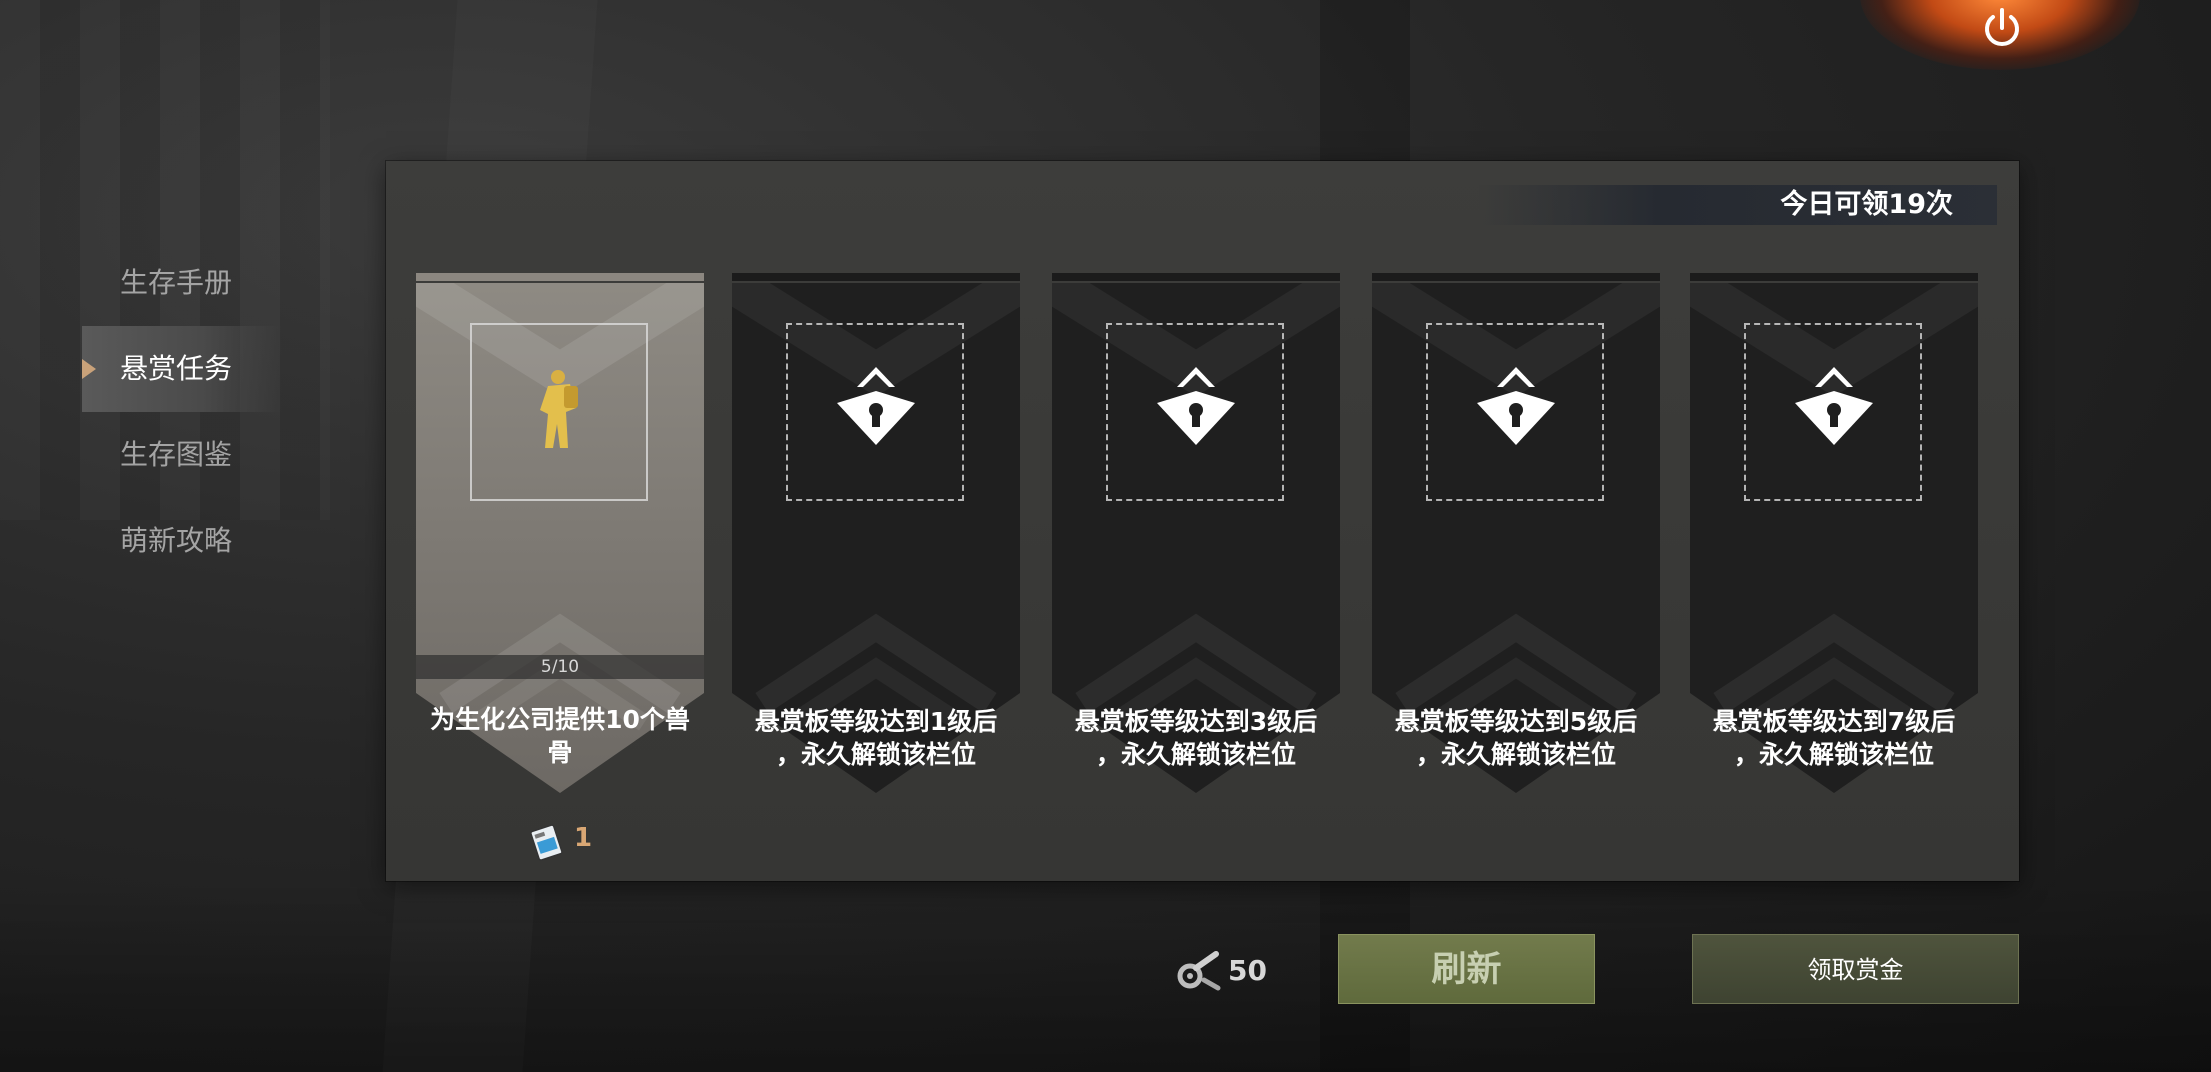  I want to click on task-progress: 5/10, so click(560, 667).